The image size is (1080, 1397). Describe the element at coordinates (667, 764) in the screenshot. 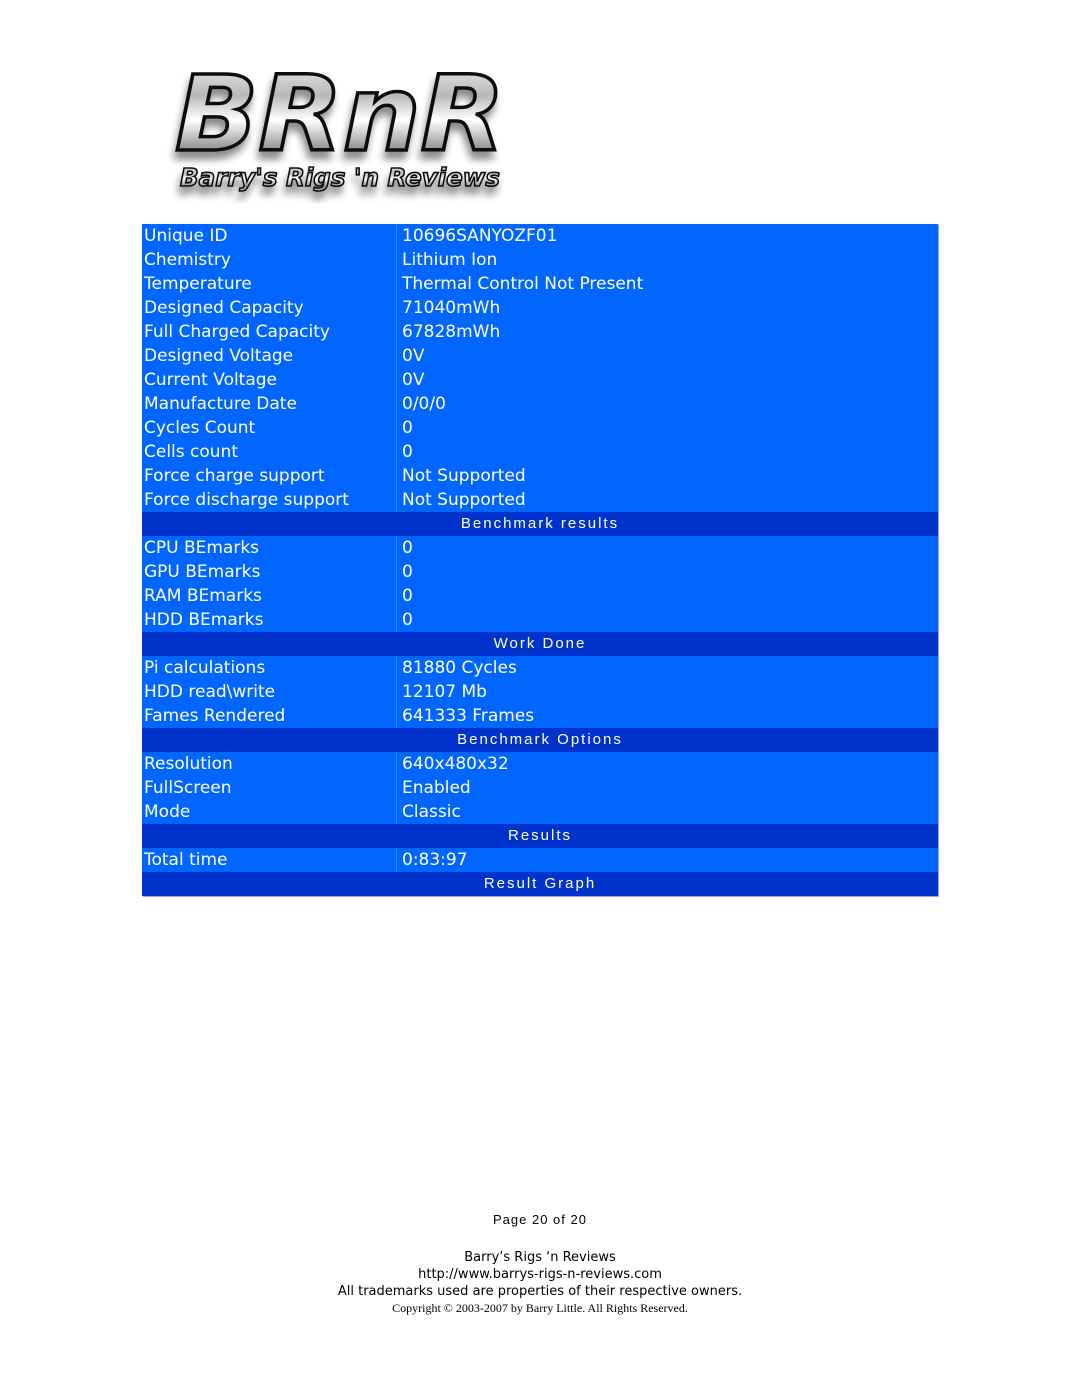

I see `row-value: 640x480x32` at that location.